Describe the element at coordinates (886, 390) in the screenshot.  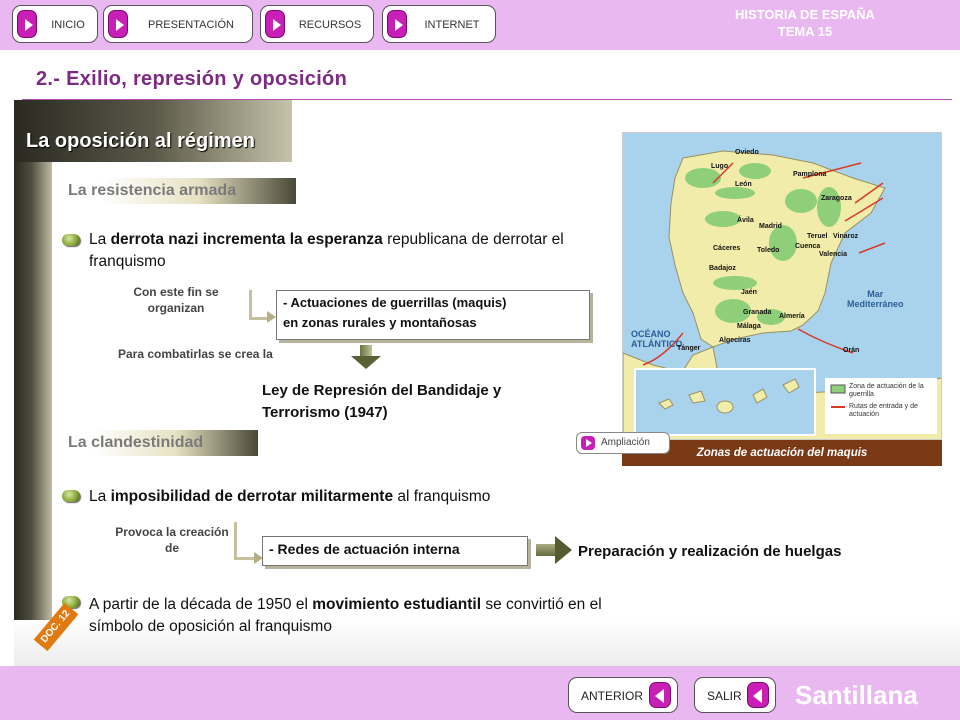
I see `map-legend-zone: Zona de actuación de la guerrilla` at that location.